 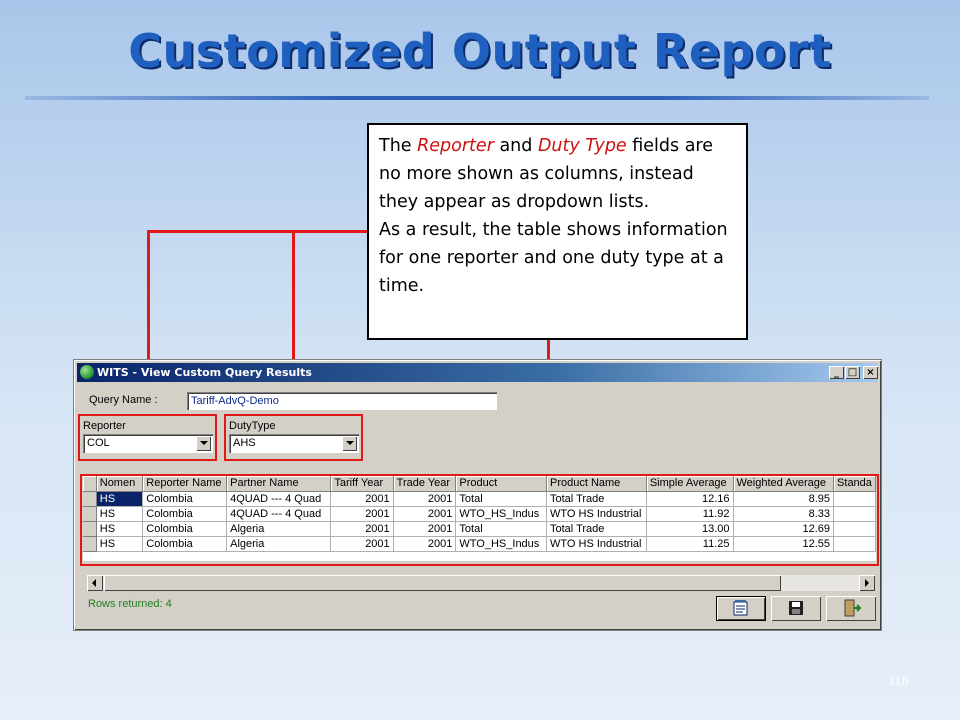 What do you see at coordinates (147, 437) in the screenshot?
I see `reporter-highlight-box` at bounding box center [147, 437].